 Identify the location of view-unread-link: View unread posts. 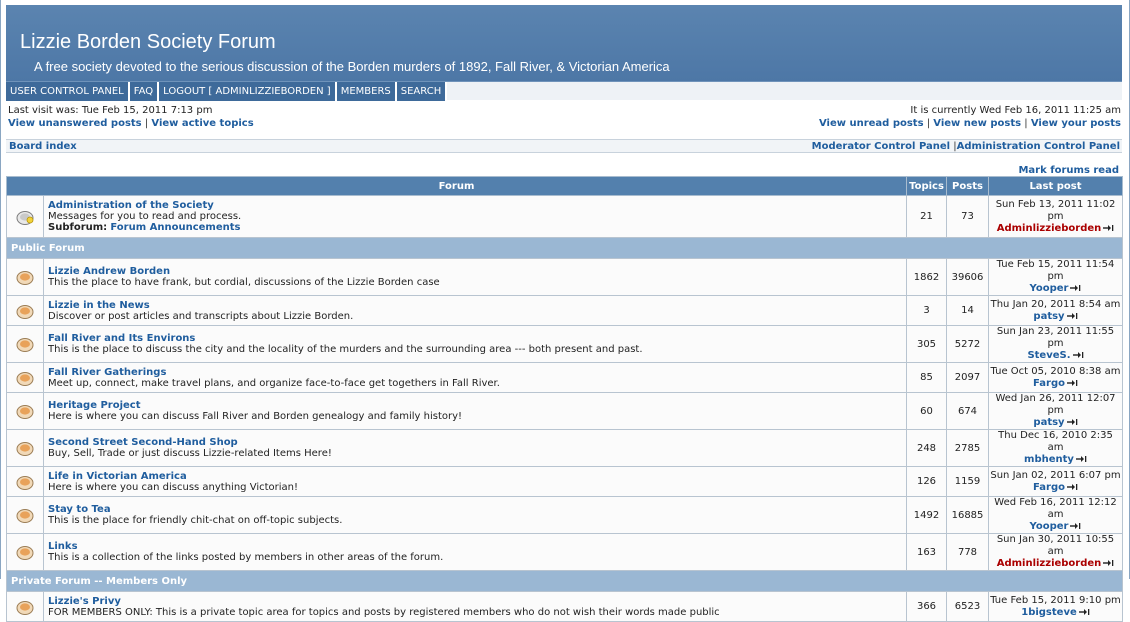
(871, 123).